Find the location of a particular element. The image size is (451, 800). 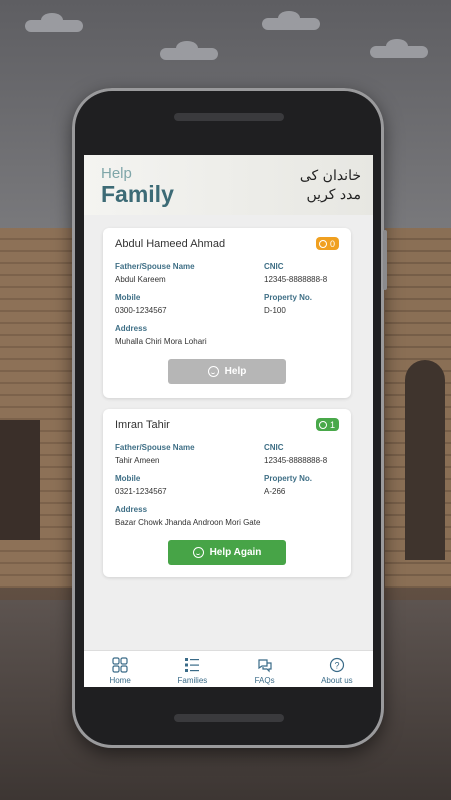

mobile-value: 0321-1234567 is located at coordinates (141, 491).